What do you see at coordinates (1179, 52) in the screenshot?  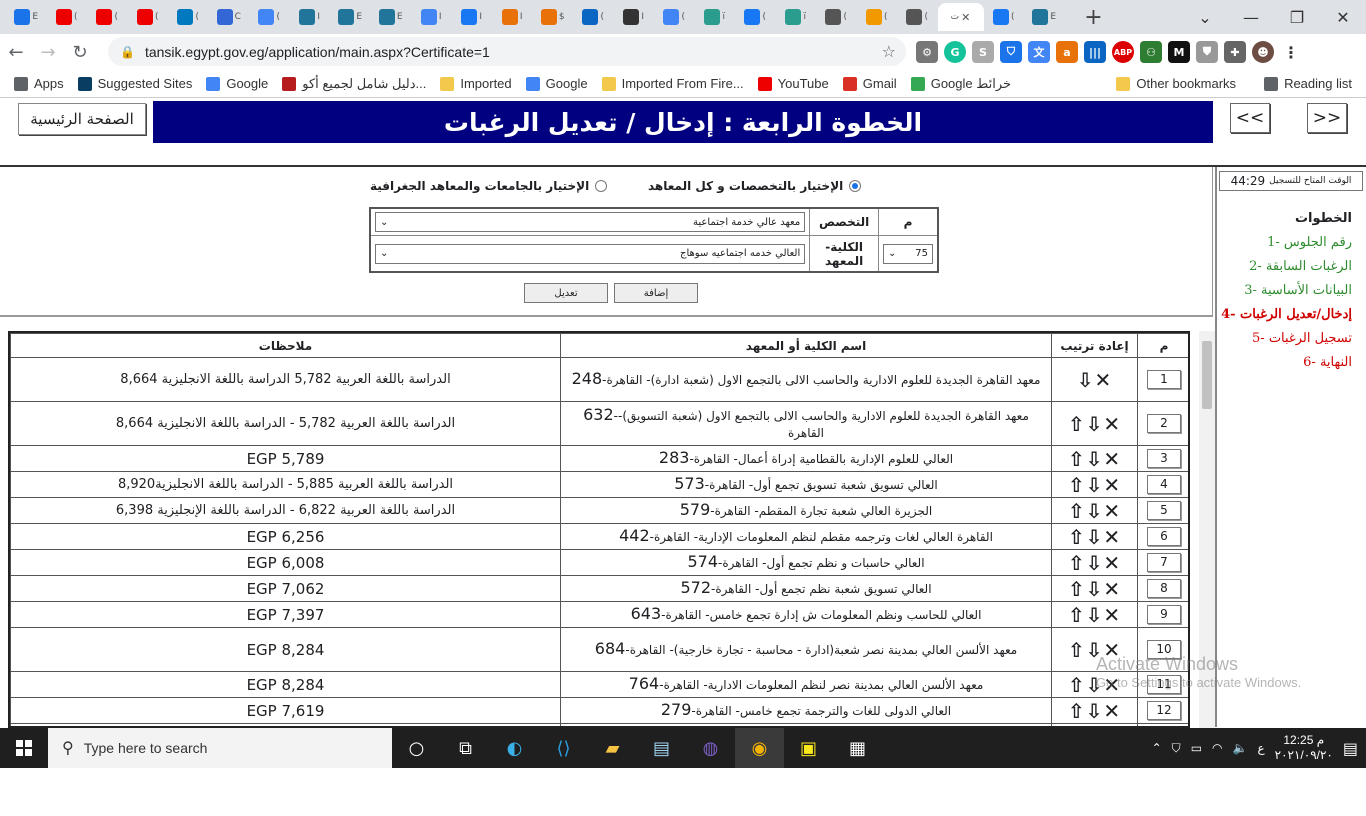 I see `extension-m-icon: M` at bounding box center [1179, 52].